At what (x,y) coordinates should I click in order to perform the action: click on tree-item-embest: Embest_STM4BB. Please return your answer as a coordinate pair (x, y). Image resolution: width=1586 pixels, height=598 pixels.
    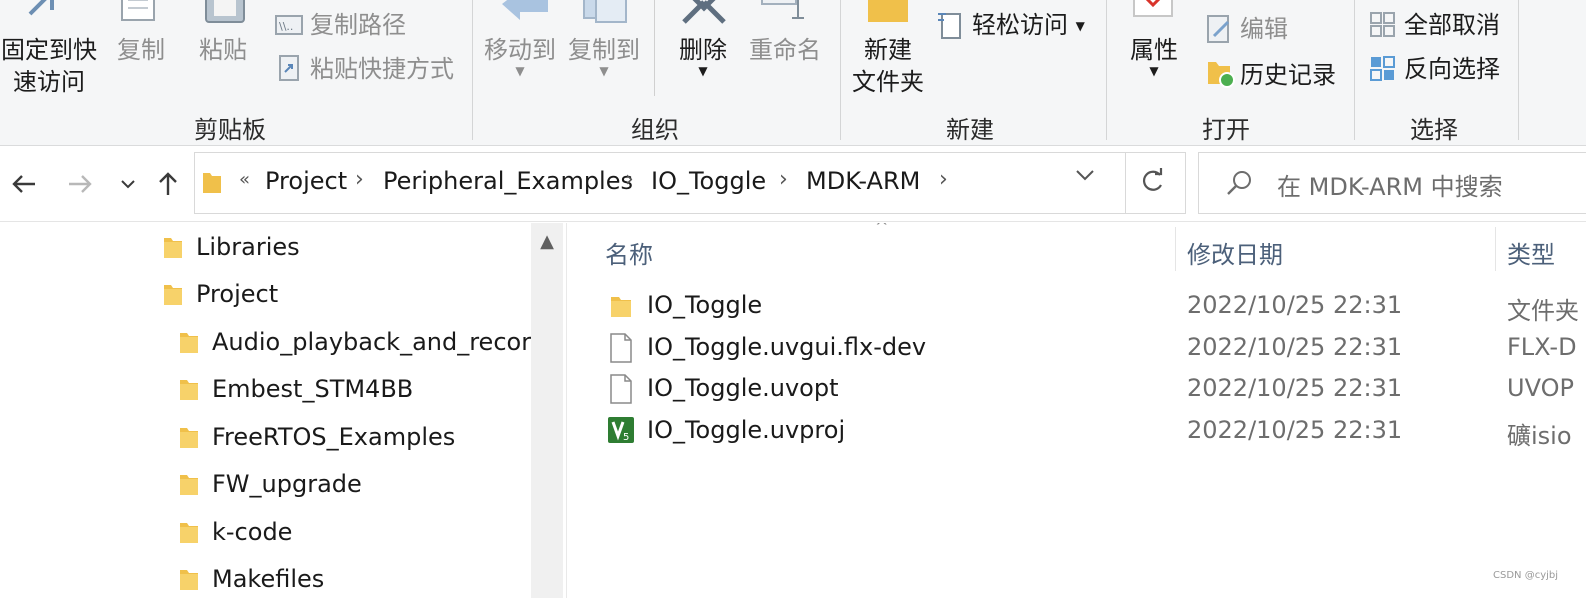
    Looking at the image, I should click on (295, 389).